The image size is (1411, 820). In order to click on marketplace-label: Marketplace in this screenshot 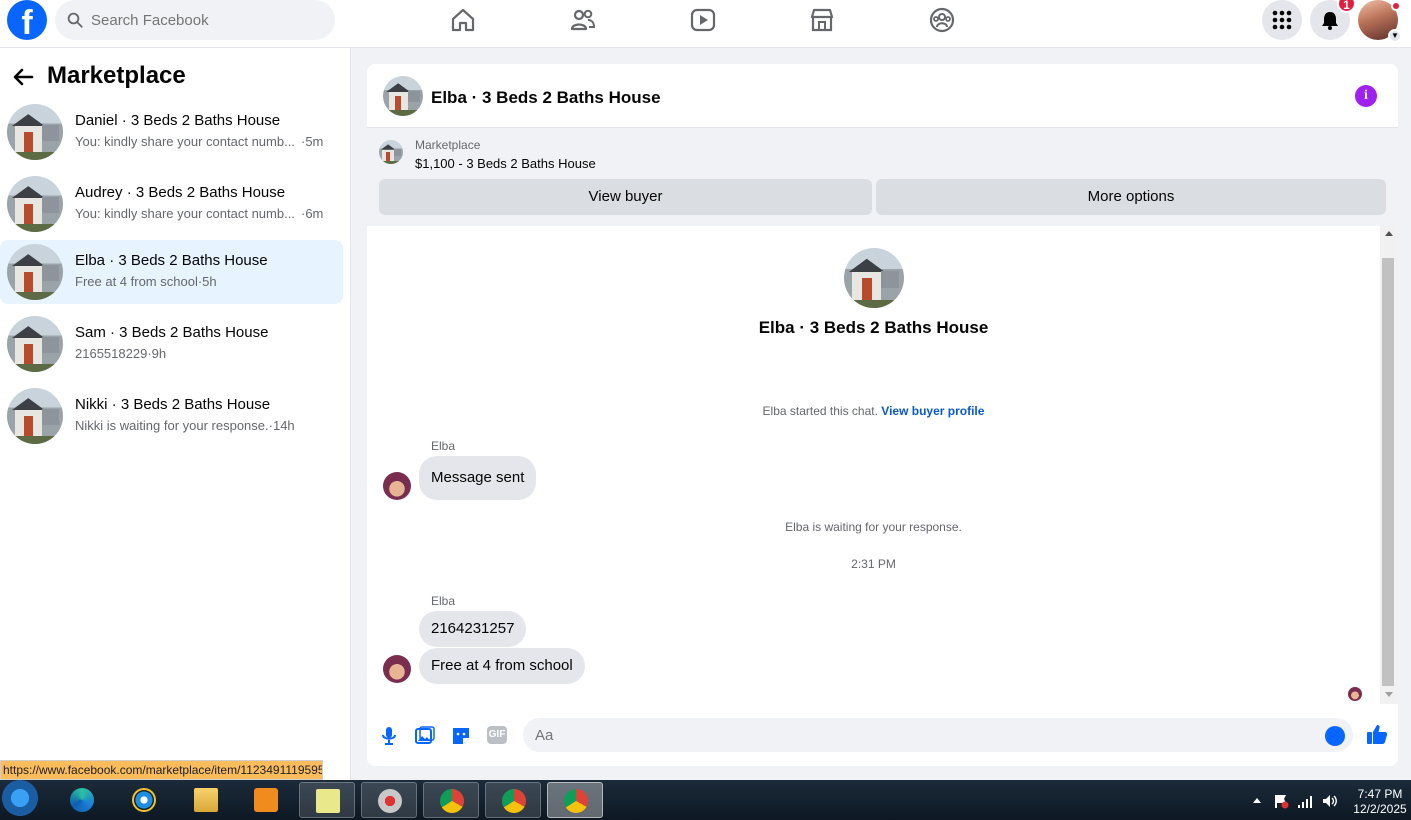, I will do `click(448, 145)`.